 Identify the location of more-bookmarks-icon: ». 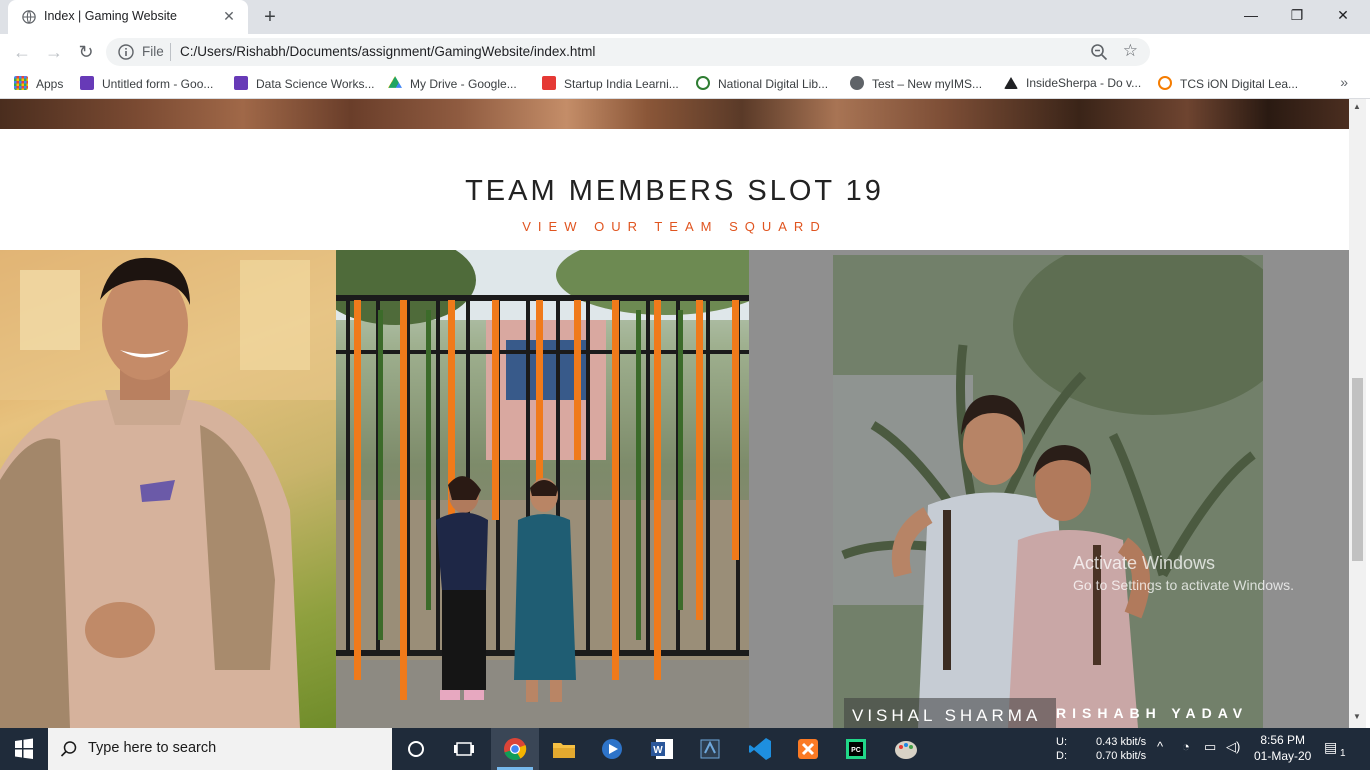
(1344, 82).